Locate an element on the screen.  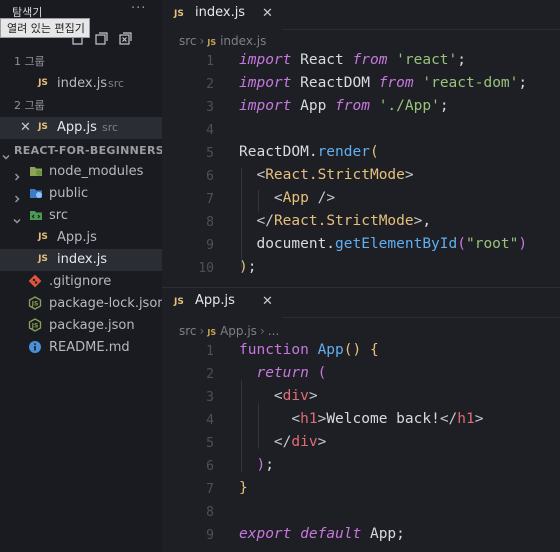
tree-item-label: App.js is located at coordinates (77, 237).